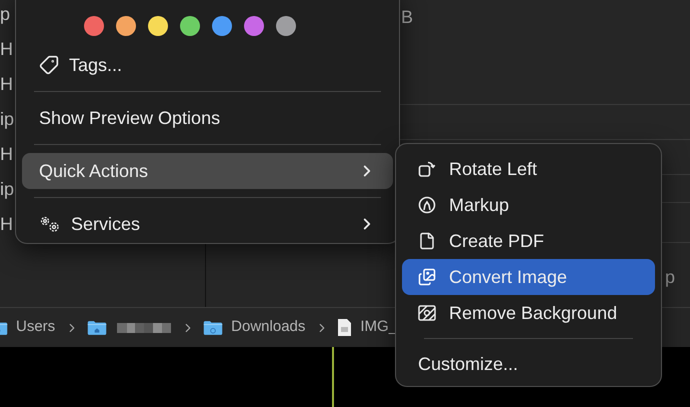 This screenshot has height=407, width=690. What do you see at coordinates (207, 224) in the screenshot?
I see `menu-item: Services` at bounding box center [207, 224].